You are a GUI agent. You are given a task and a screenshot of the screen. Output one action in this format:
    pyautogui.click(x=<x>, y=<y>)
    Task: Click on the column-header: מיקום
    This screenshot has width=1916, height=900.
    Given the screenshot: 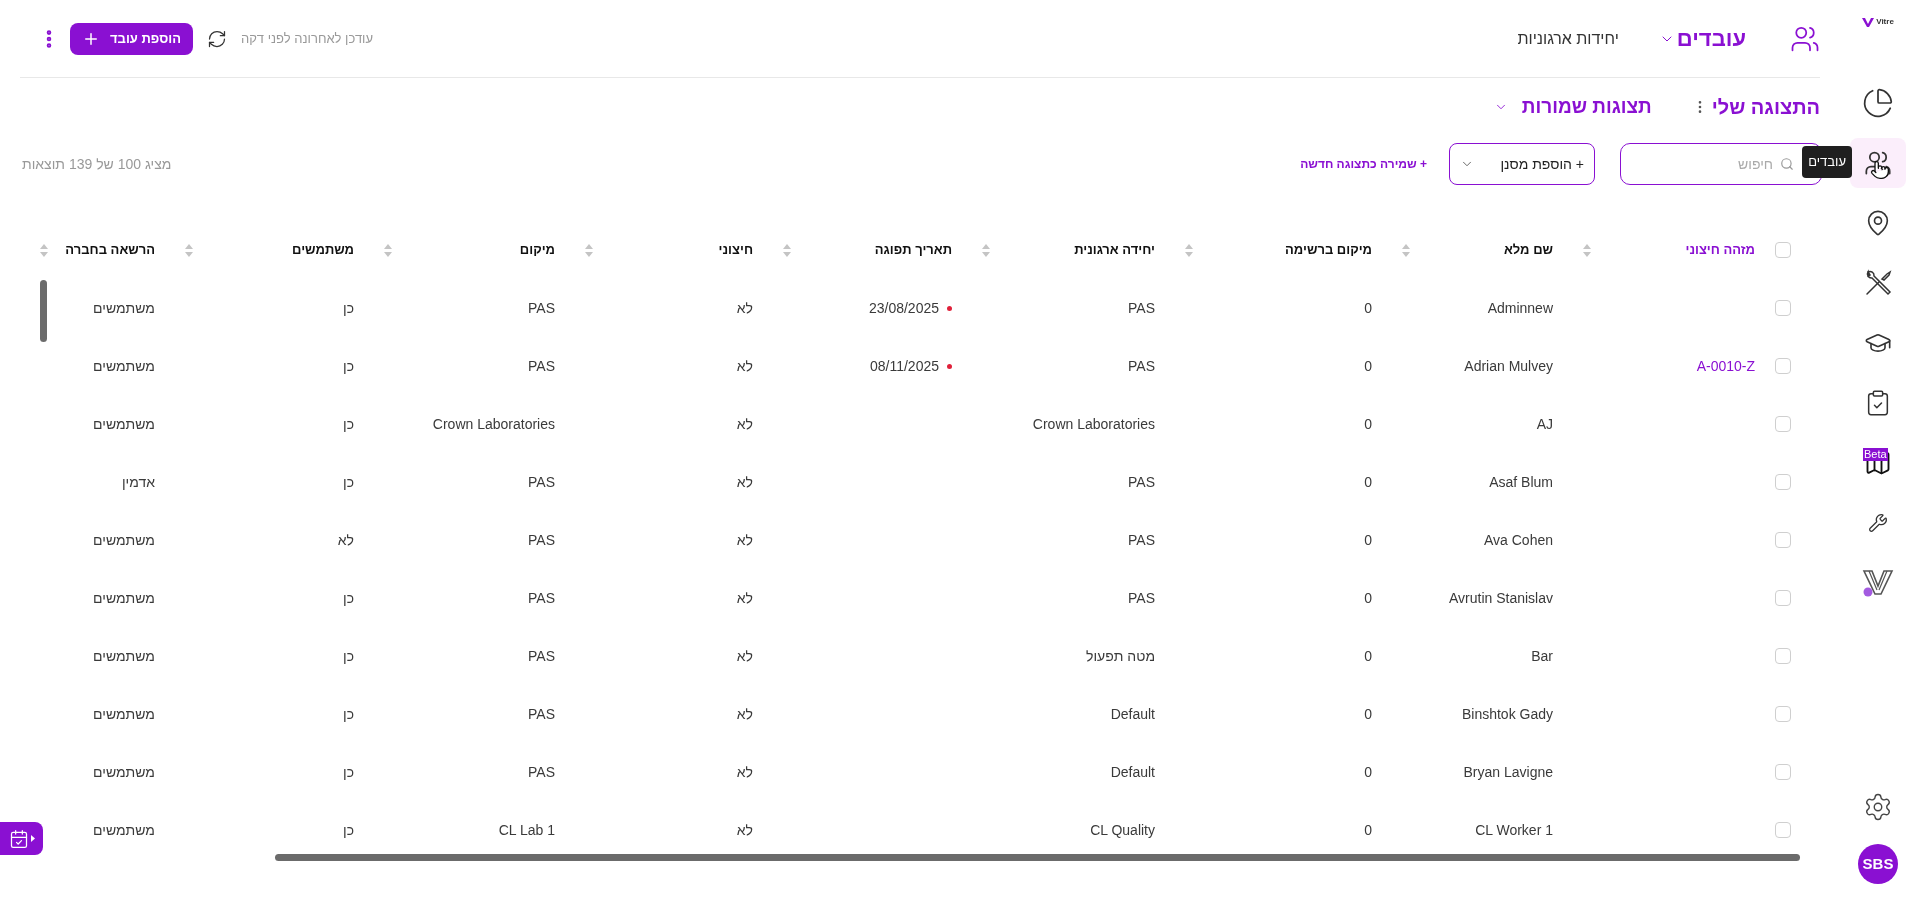 What is the action you would take?
    pyautogui.click(x=537, y=250)
    